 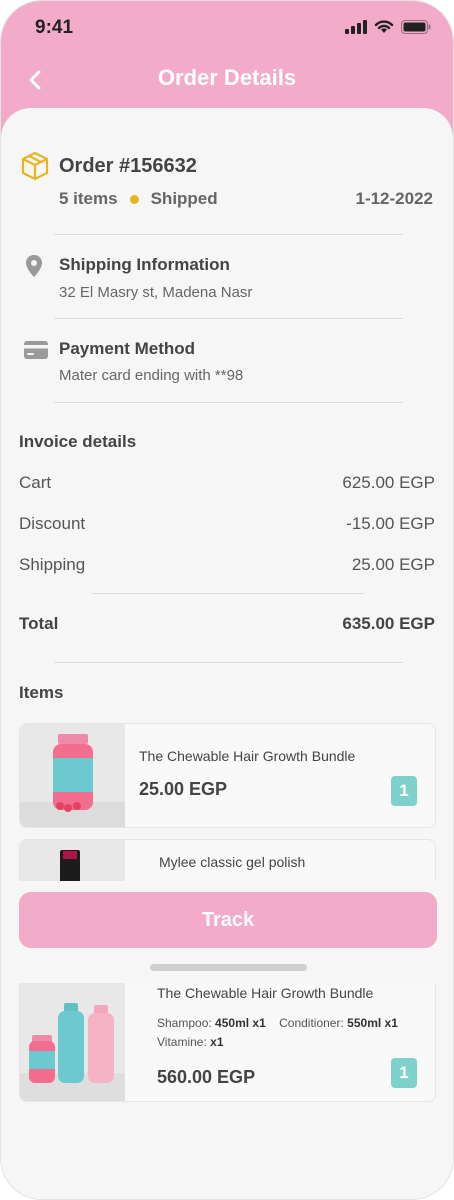 What do you see at coordinates (134, 199) in the screenshot?
I see `status-dot` at bounding box center [134, 199].